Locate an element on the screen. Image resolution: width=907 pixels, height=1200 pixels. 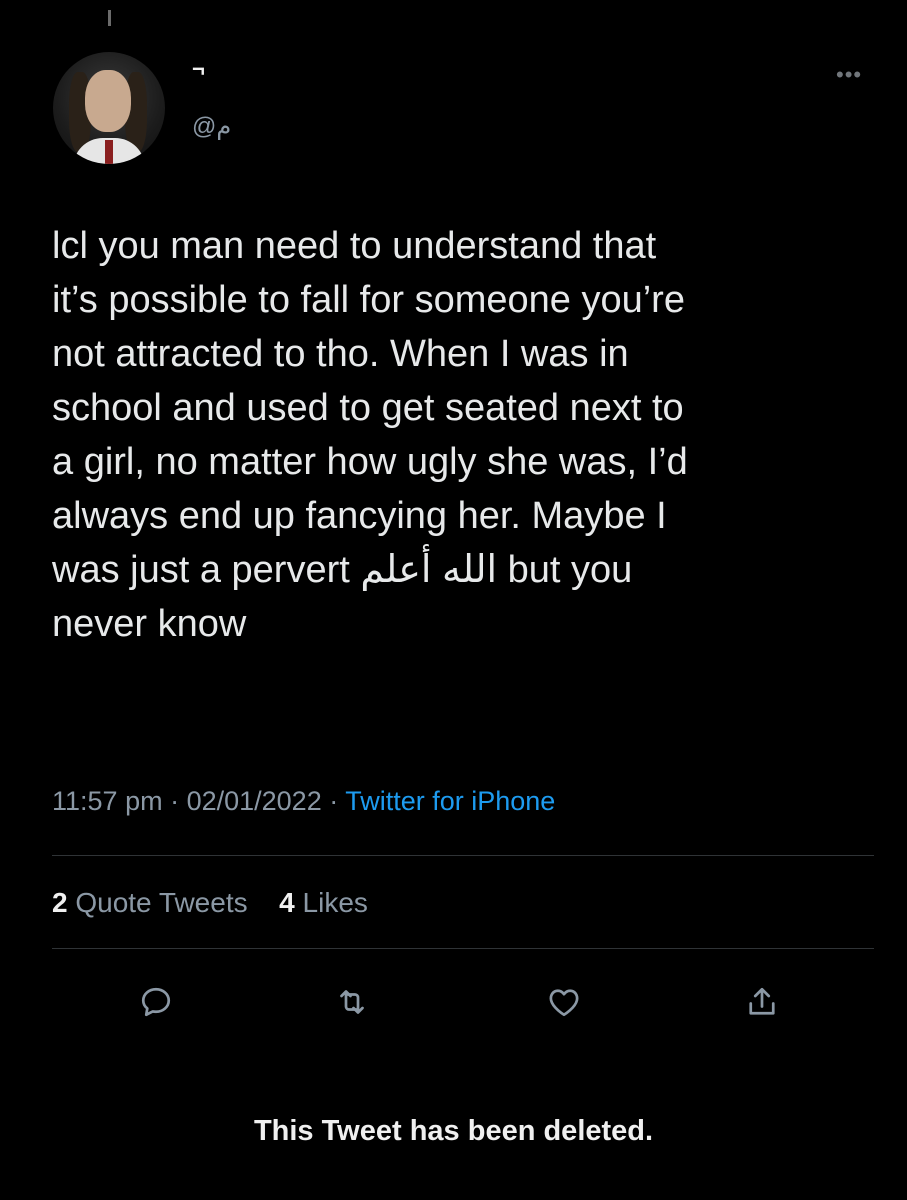
tweet-source-link: Twitter for iPhone is located at coordinates (450, 801).